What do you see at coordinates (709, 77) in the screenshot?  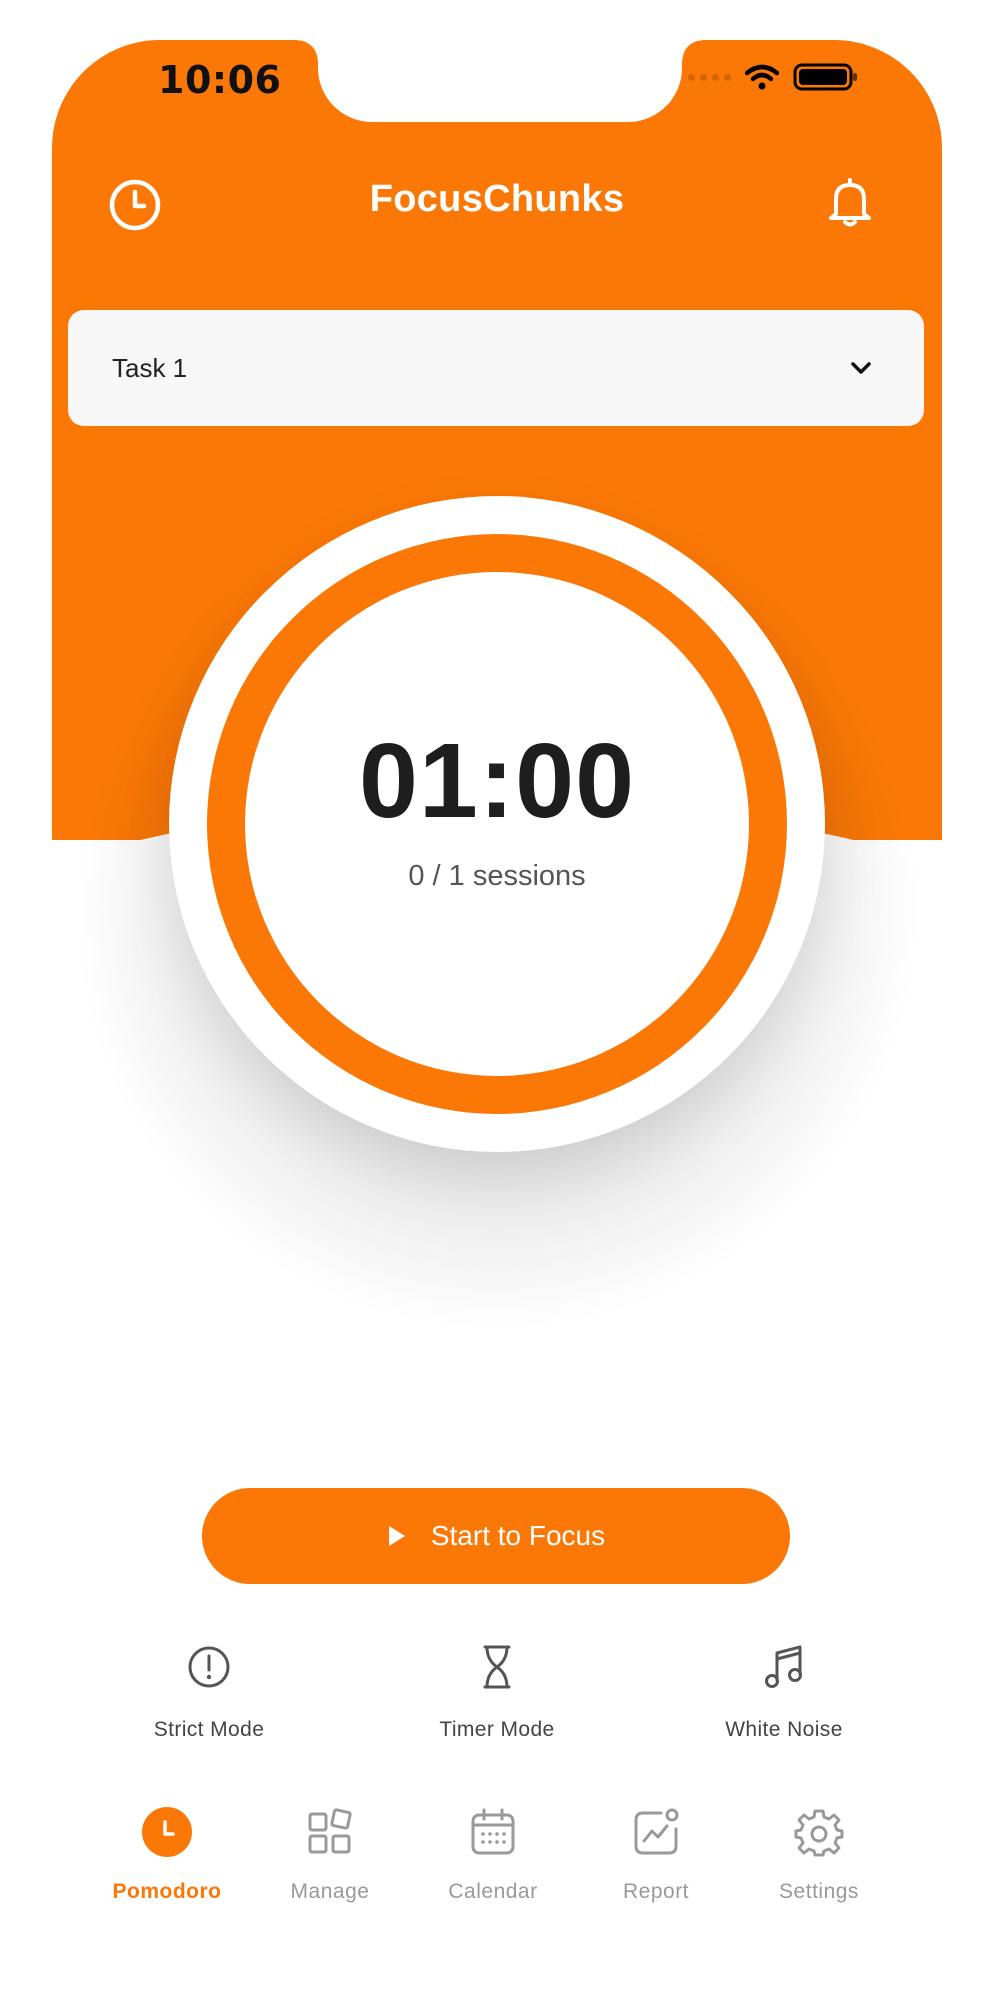 I see `signal-dots-icon` at bounding box center [709, 77].